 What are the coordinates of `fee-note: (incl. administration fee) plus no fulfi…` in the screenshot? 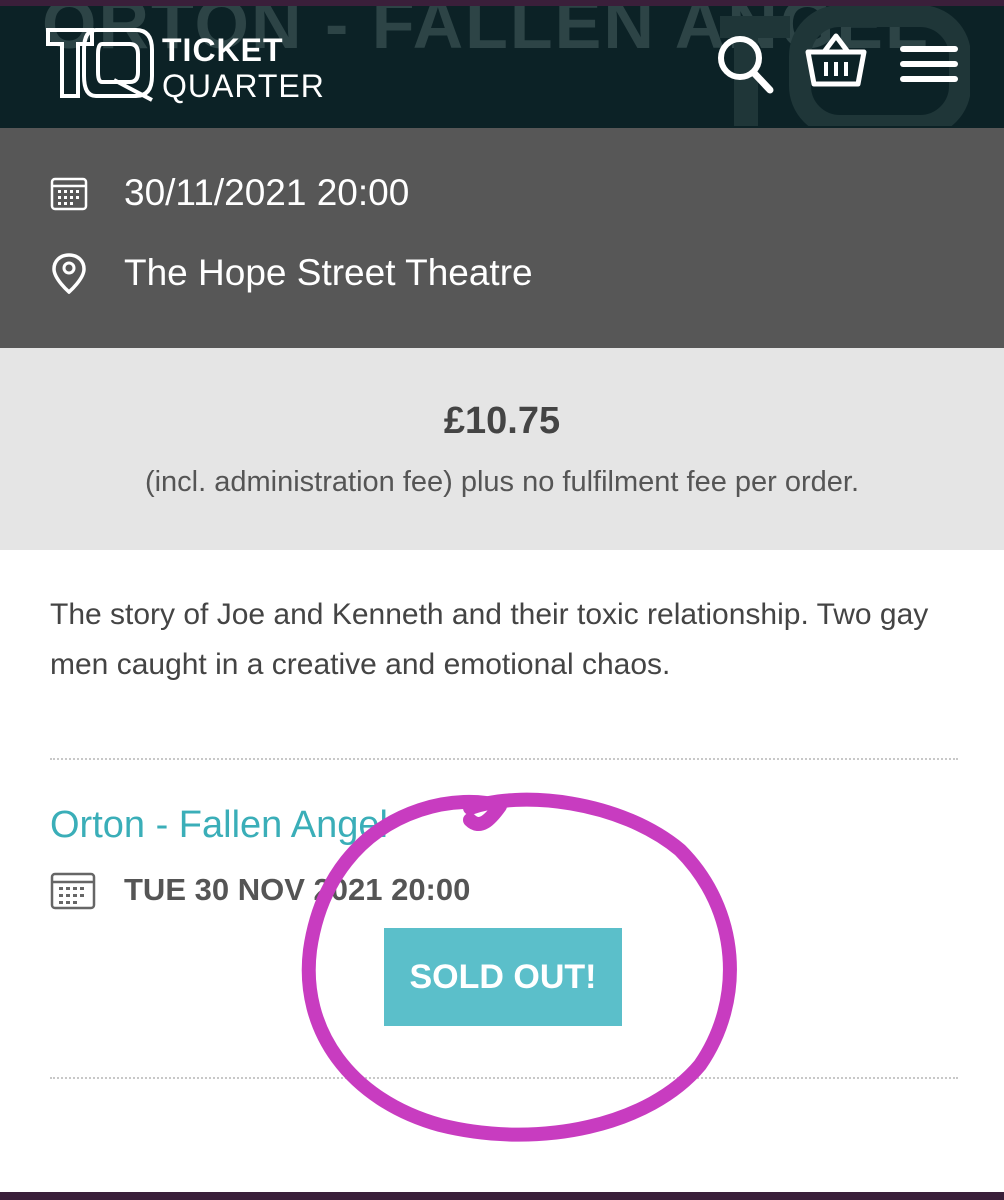 It's located at (502, 482).